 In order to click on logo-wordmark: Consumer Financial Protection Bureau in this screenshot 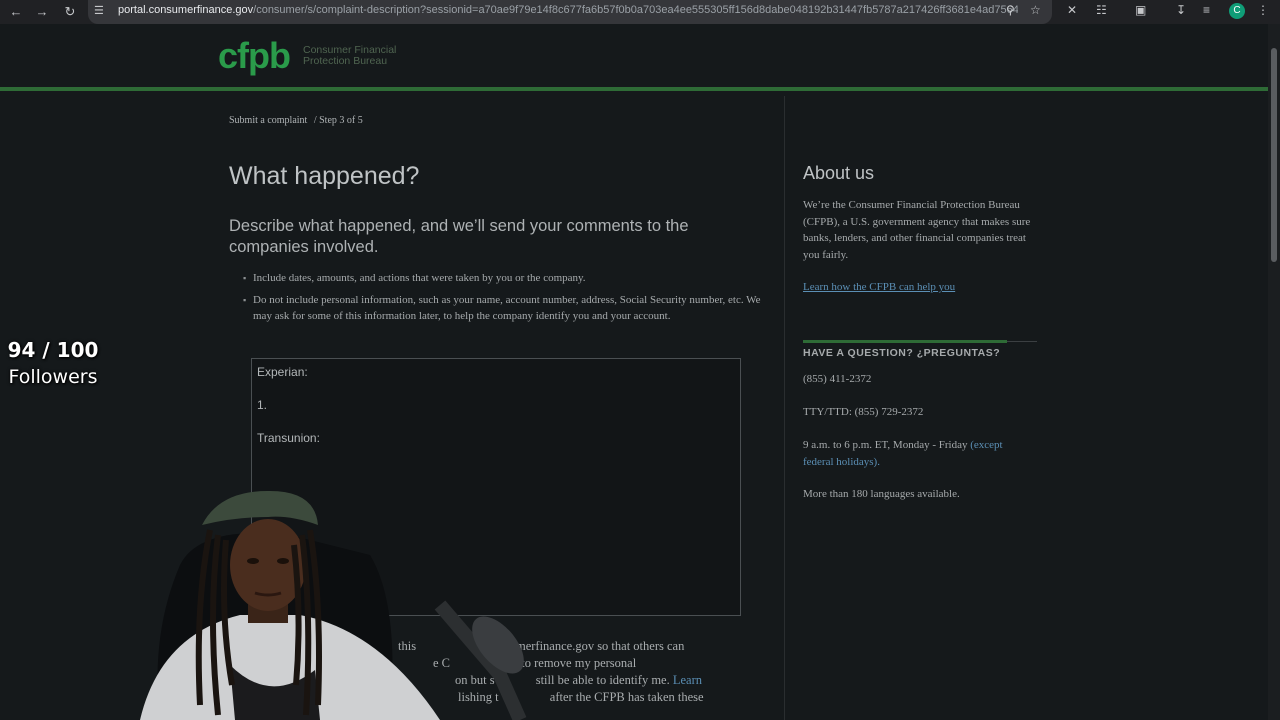, I will do `click(349, 56)`.